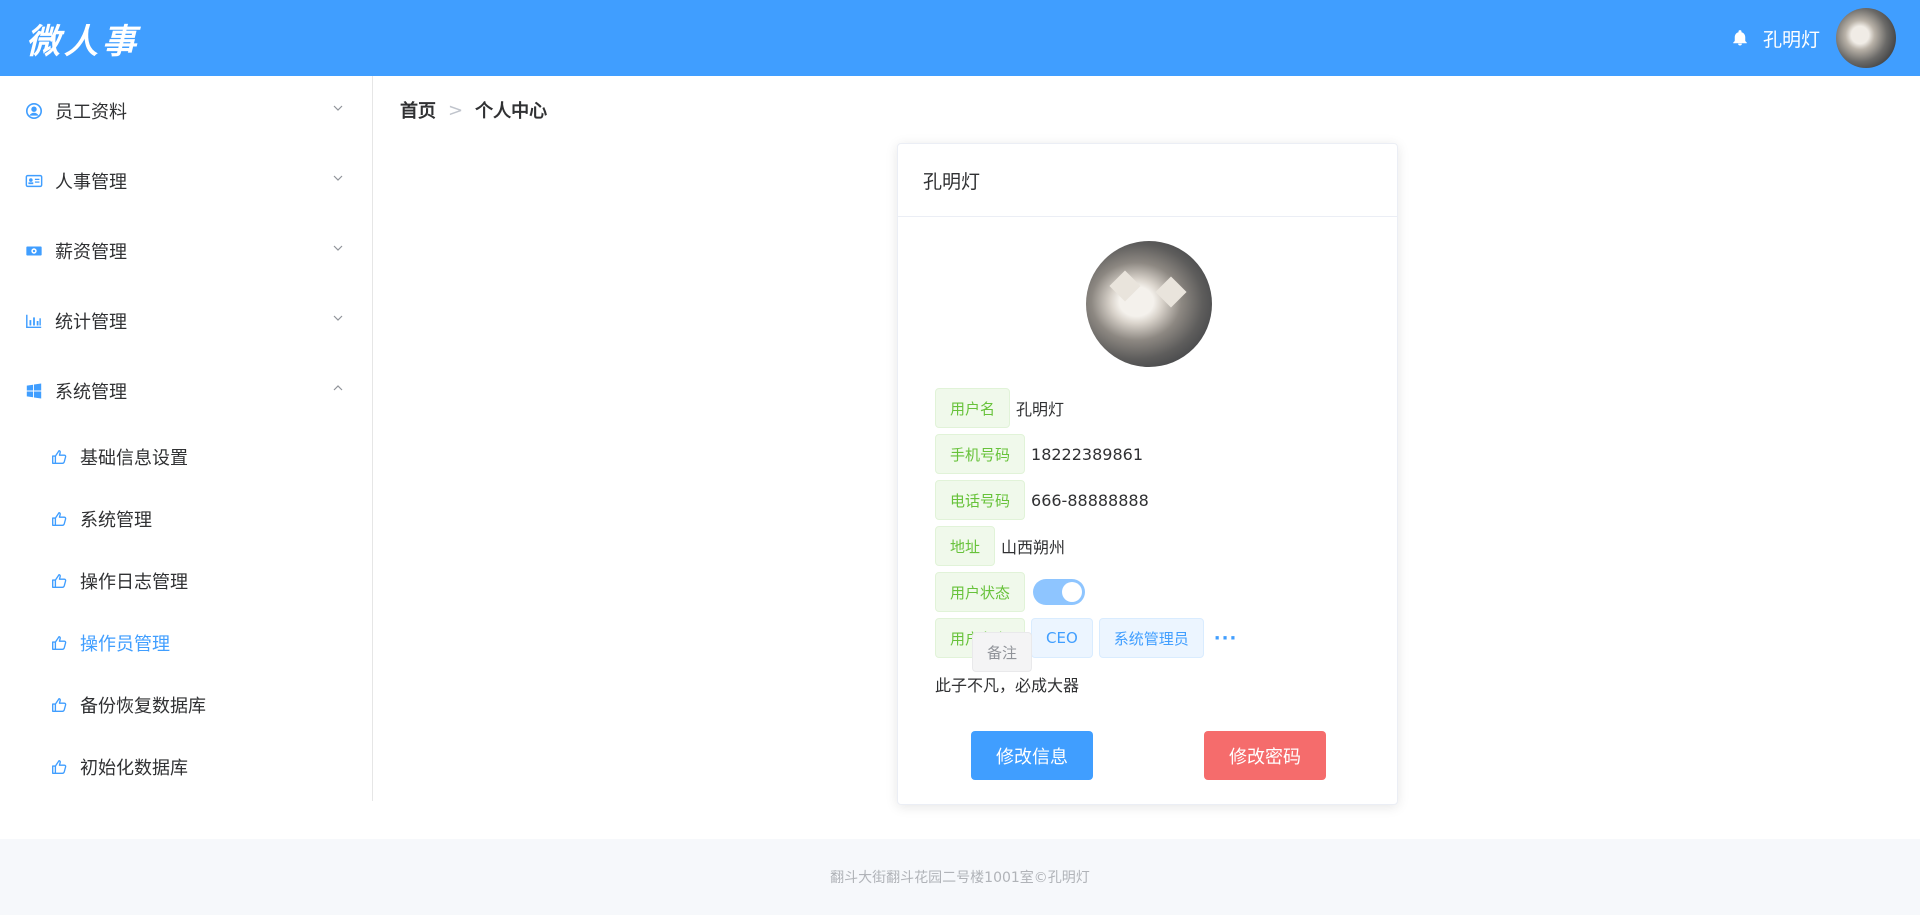  Describe the element at coordinates (116, 520) in the screenshot. I see `submenu-label: 系统管理` at that location.